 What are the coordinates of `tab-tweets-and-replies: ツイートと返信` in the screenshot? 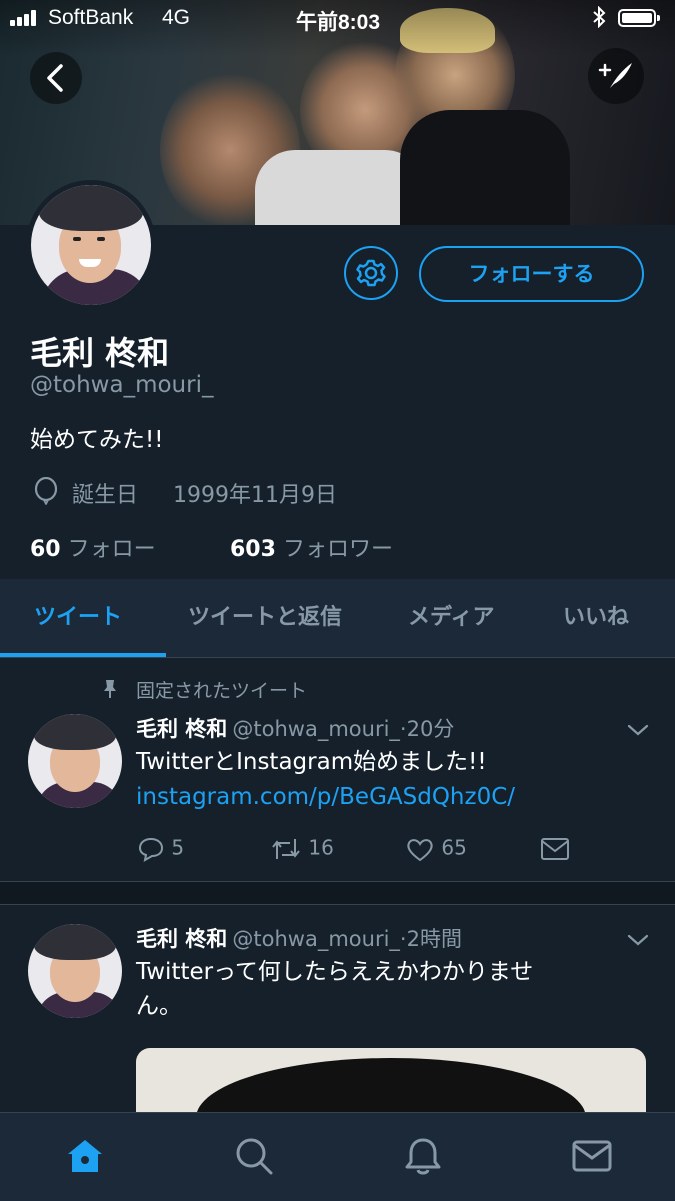 It's located at (265, 618).